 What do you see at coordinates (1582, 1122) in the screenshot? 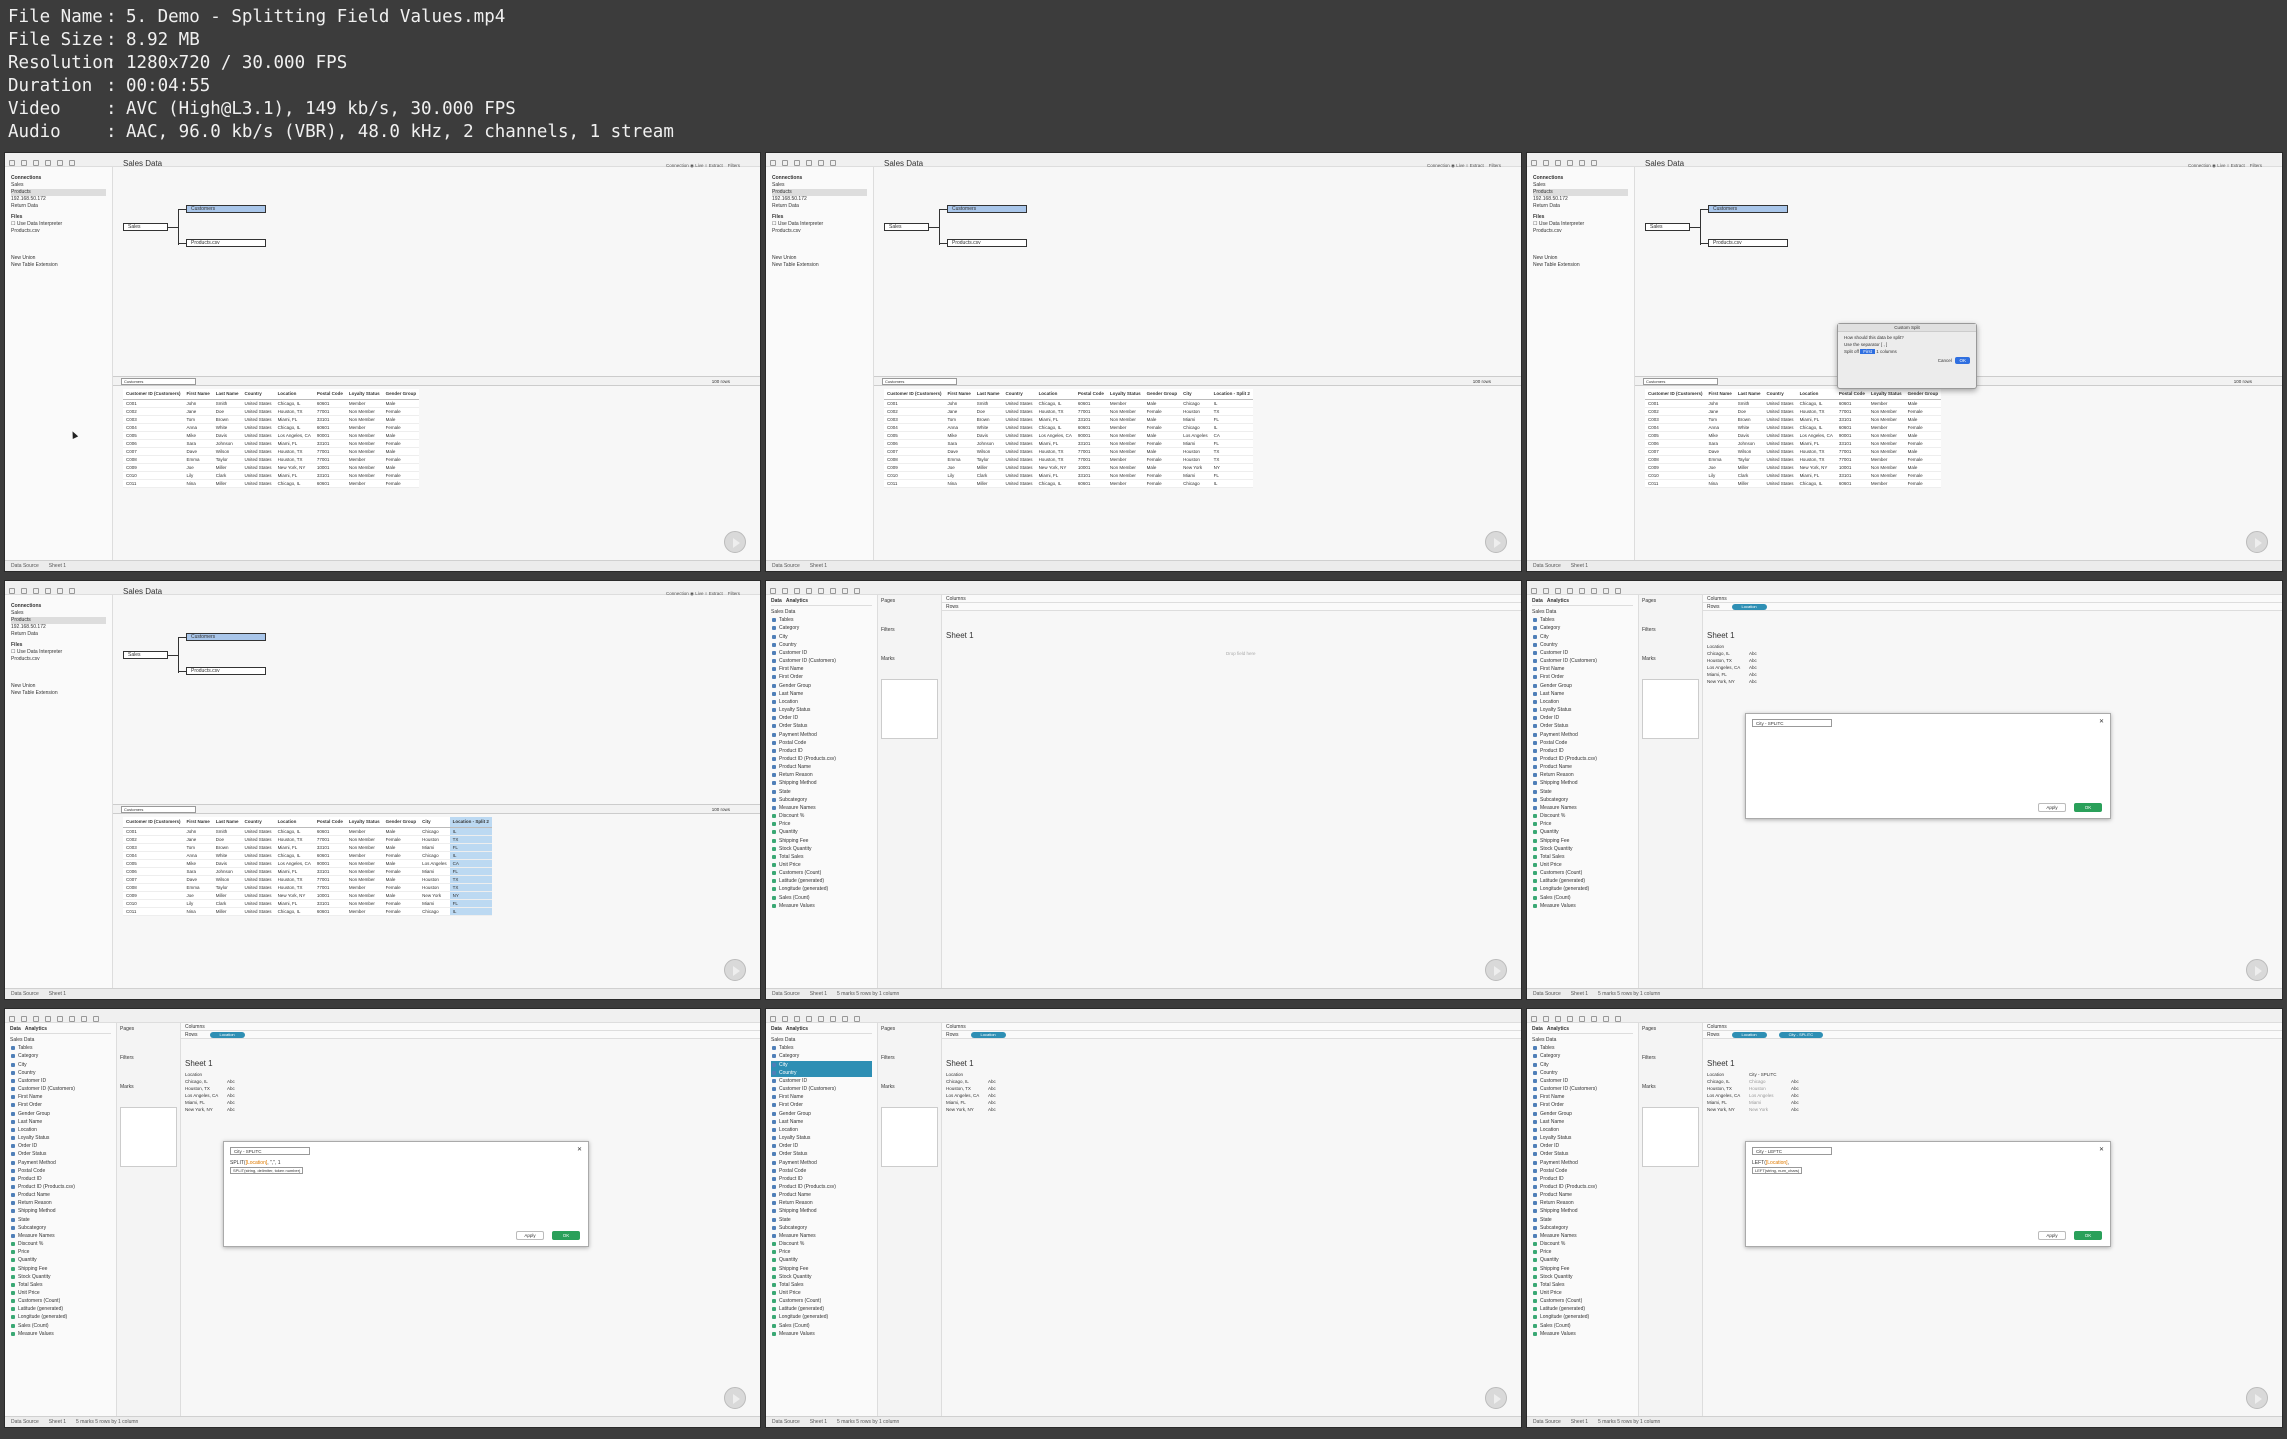
I see `field-item: Last Name` at bounding box center [1582, 1122].